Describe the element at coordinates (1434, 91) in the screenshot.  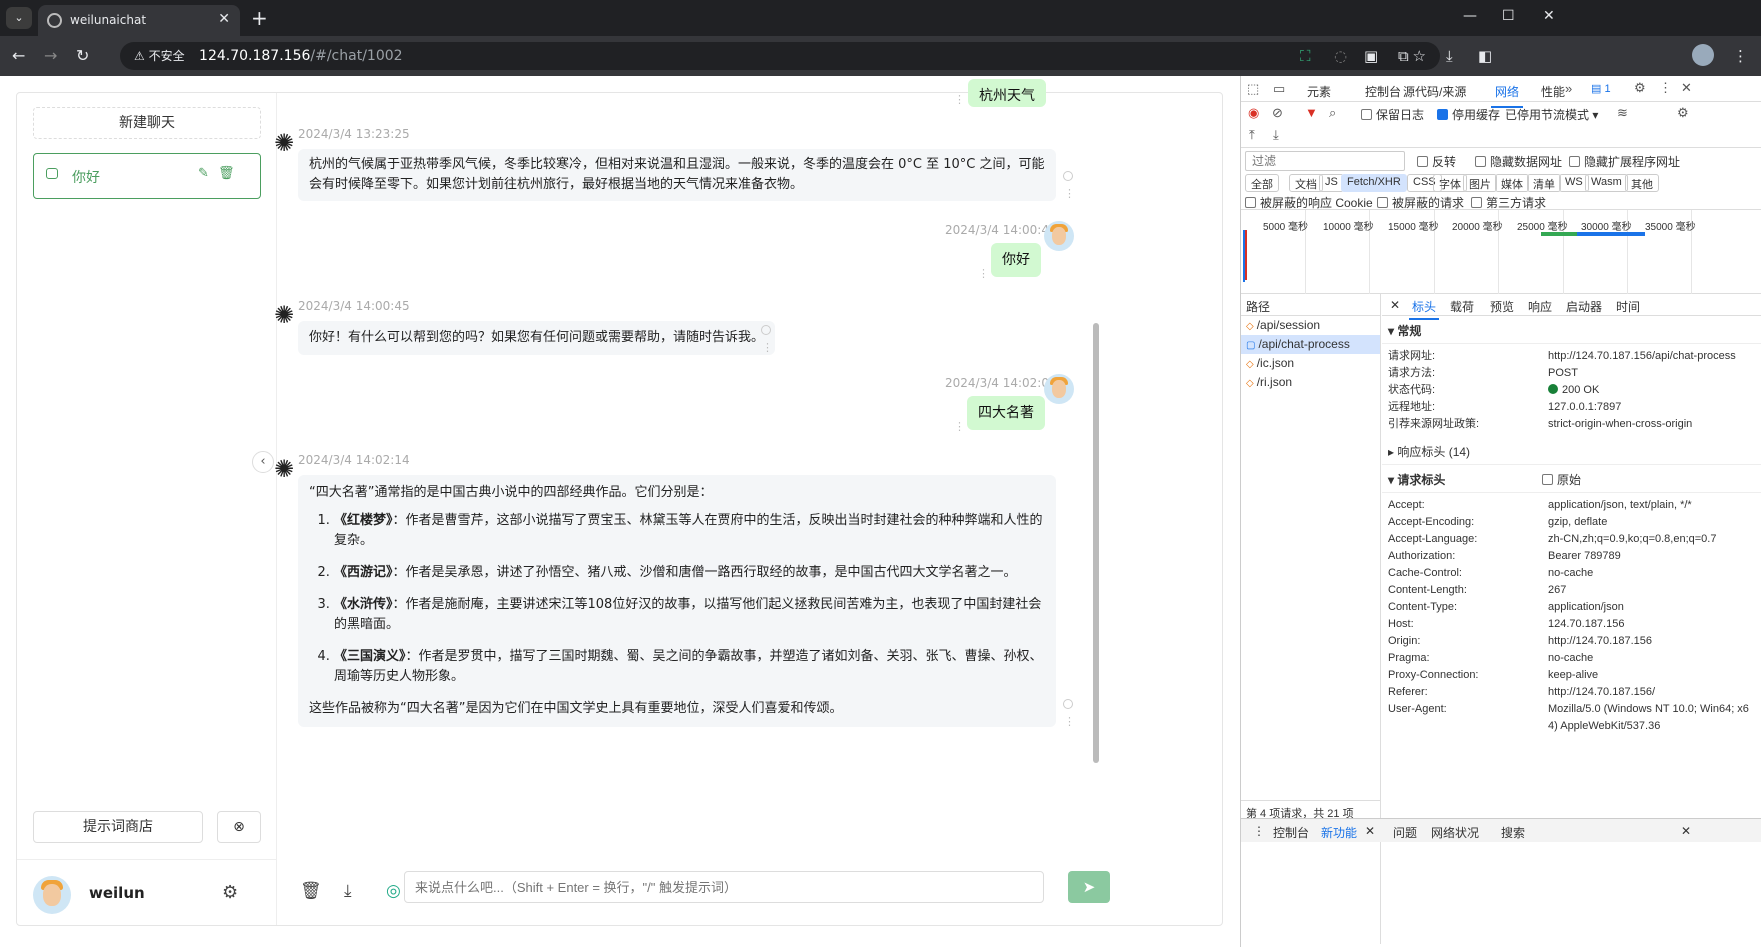
I see `tab-sources: 源代码/来源` at that location.